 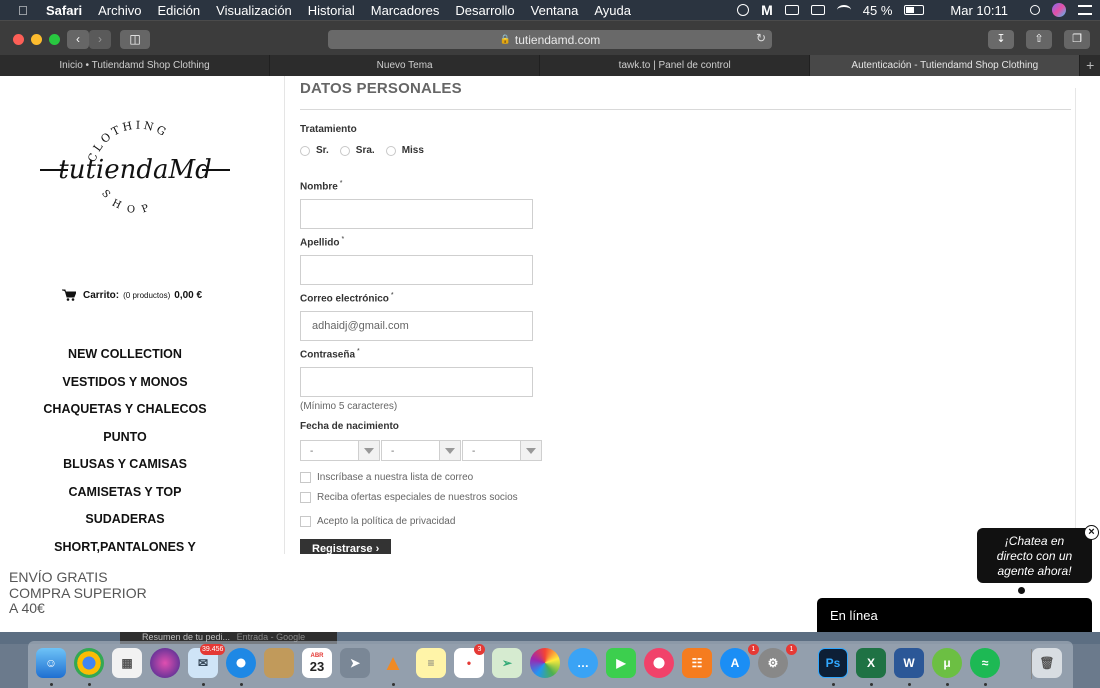 I want to click on dropbox-icon, so click(x=791, y=10).